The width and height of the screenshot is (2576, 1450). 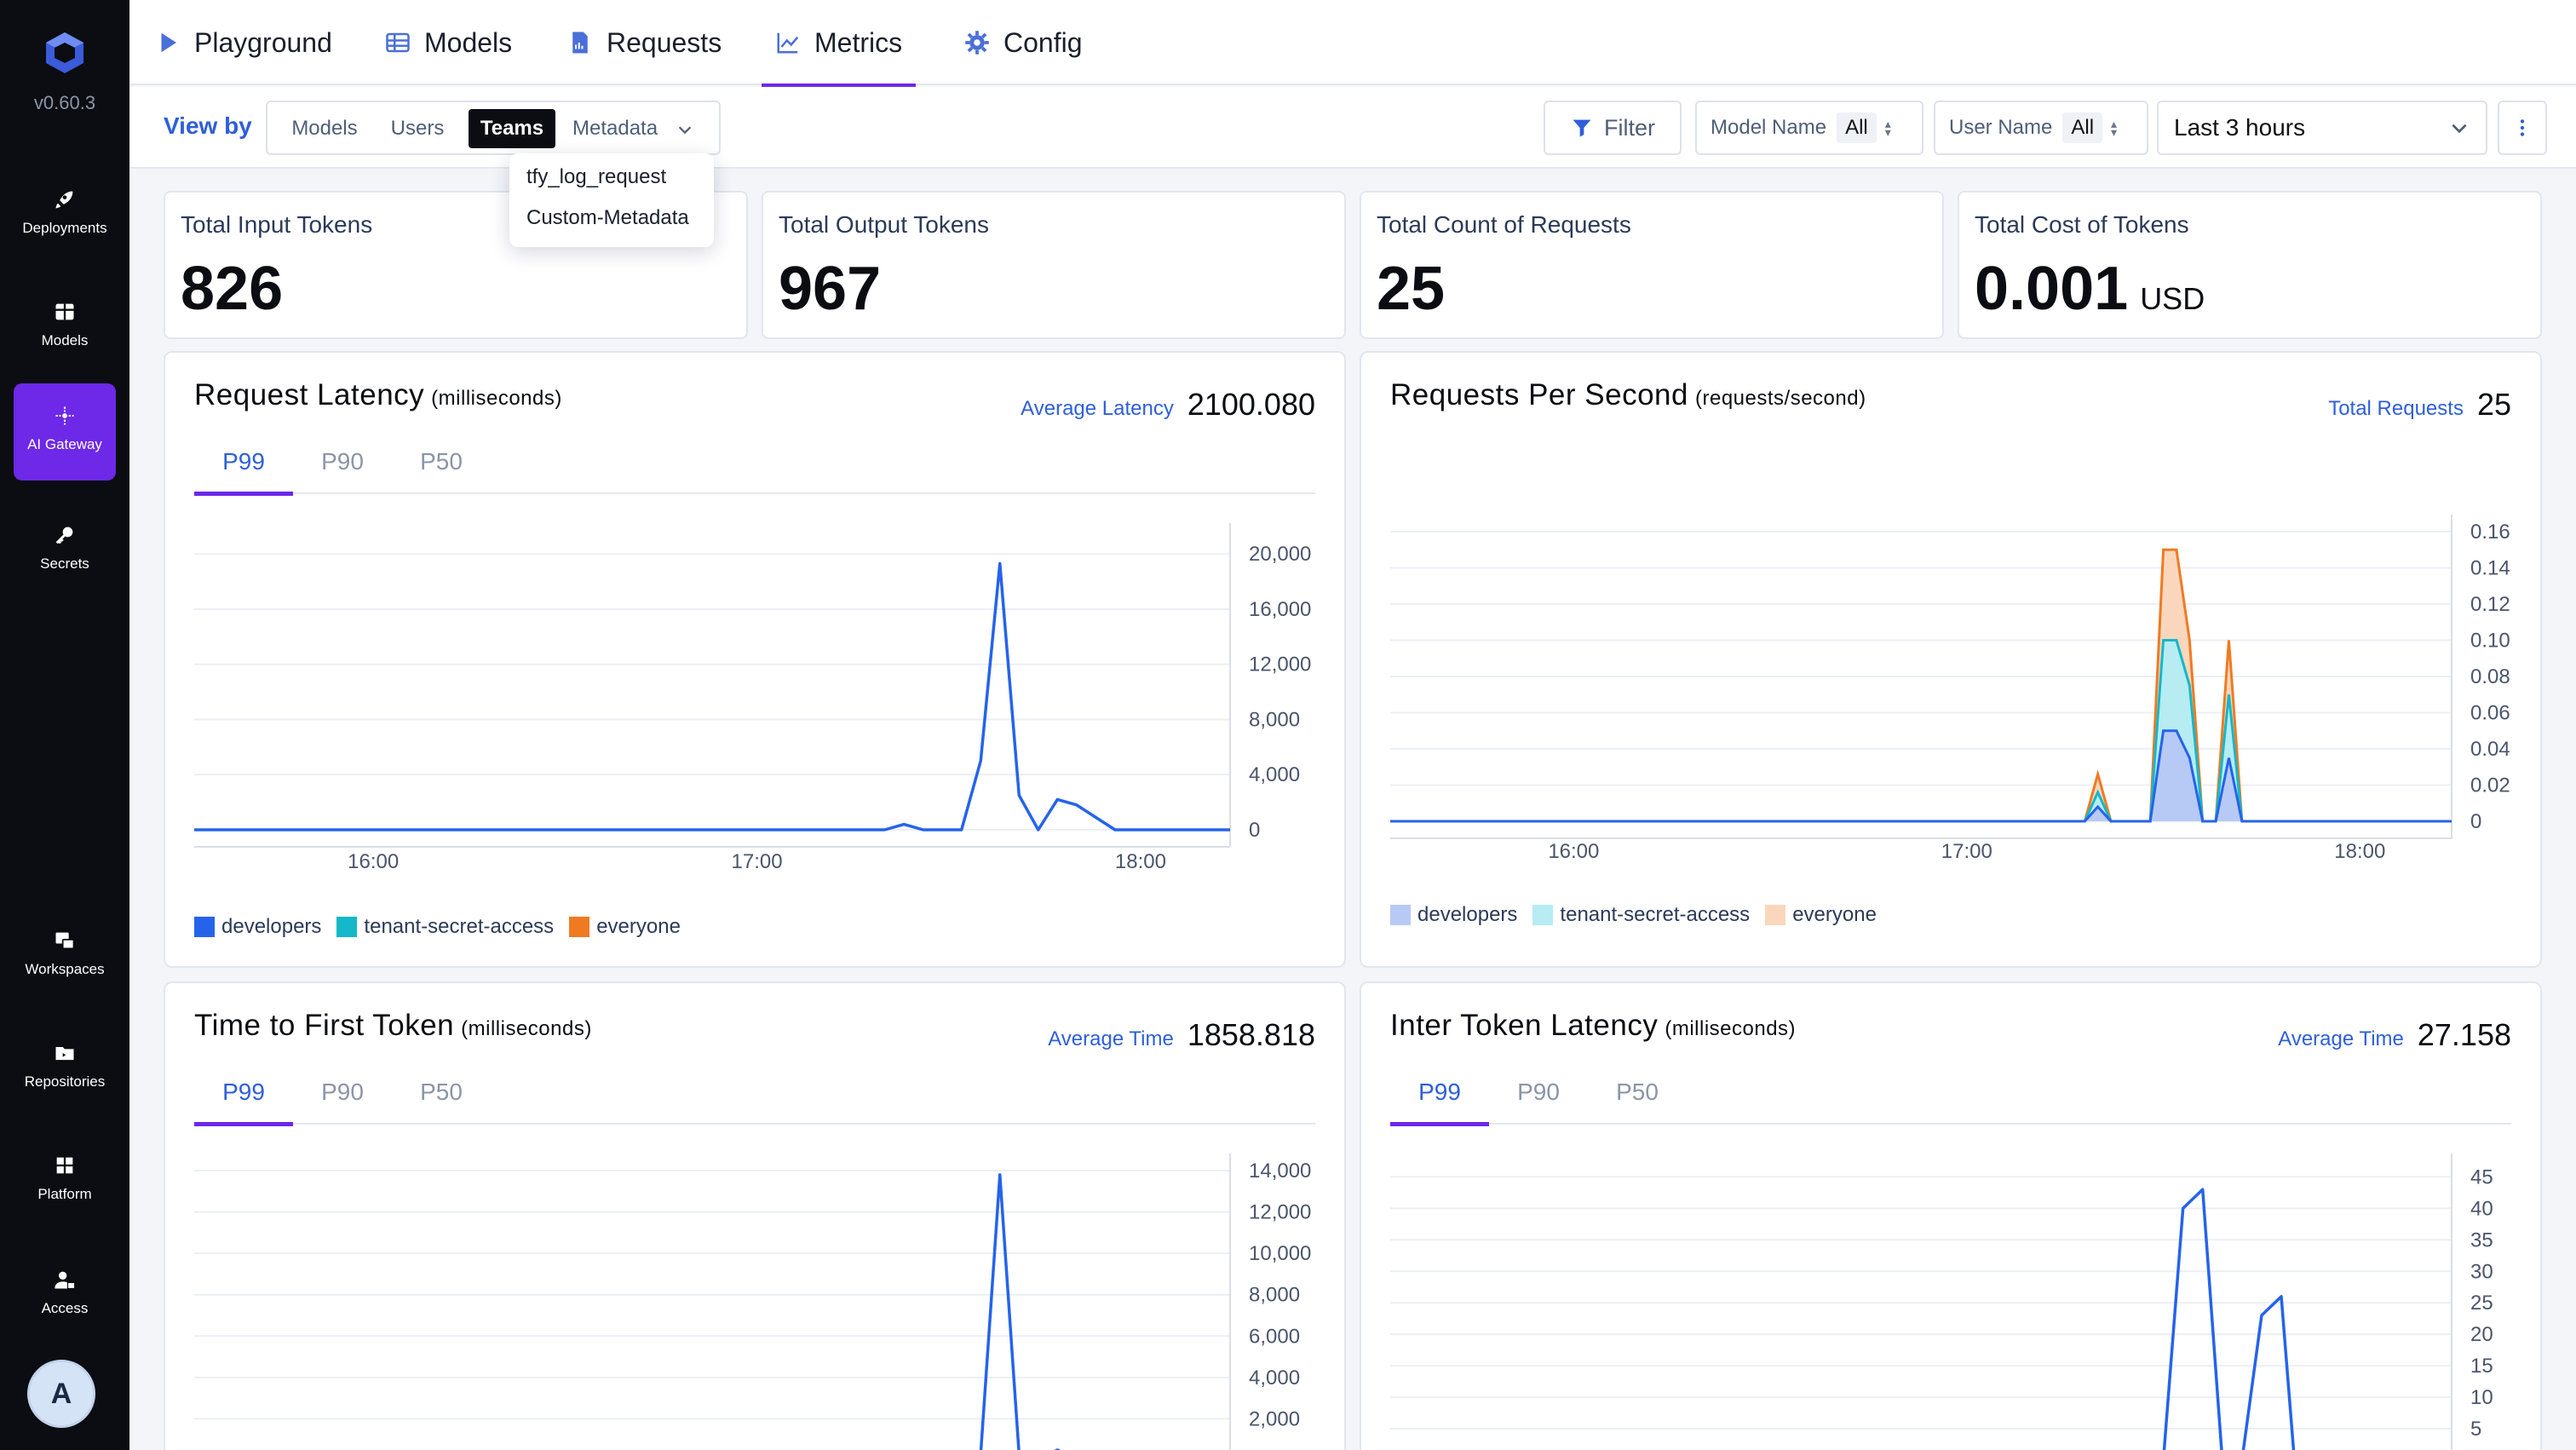 I want to click on view-option-metadata: Metadata, so click(x=638, y=128).